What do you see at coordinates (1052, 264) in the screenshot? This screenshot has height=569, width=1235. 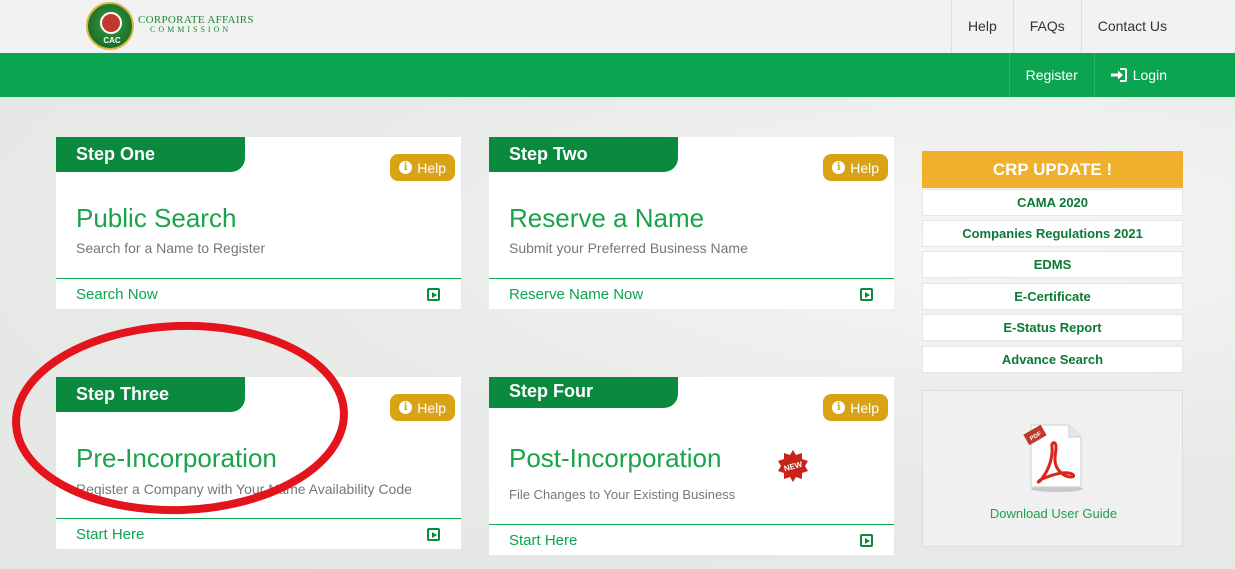 I see `crp-link-edms: EDMS` at bounding box center [1052, 264].